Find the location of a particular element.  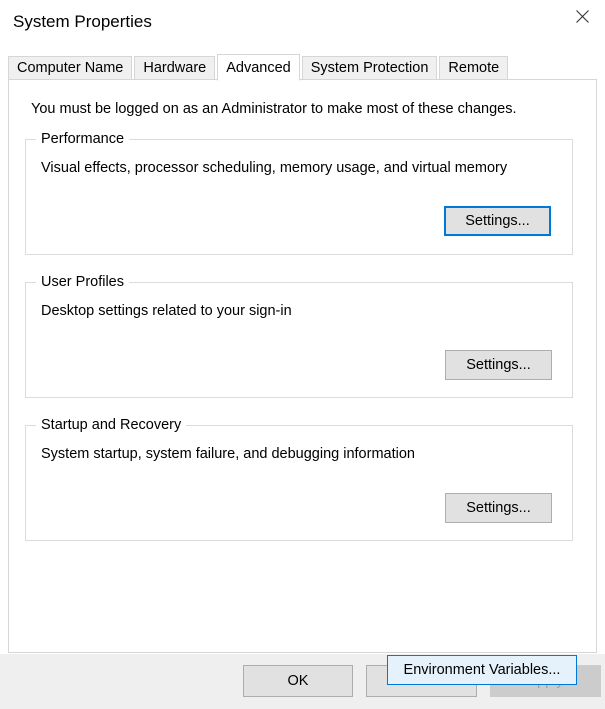

window-title: System Properties is located at coordinates (82, 21).